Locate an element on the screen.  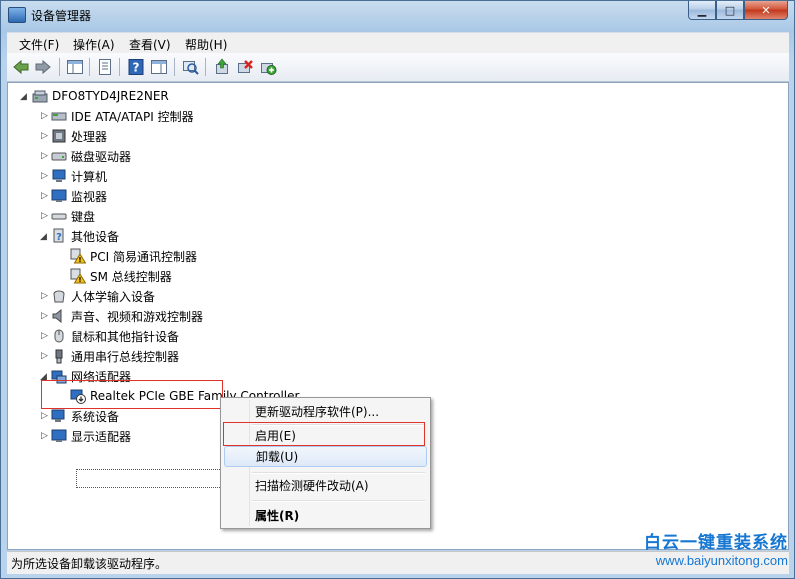
menu-bar: 文件(F) 操作(A) 查看(V) 帮助(H) is located at coordinates (398, 42).